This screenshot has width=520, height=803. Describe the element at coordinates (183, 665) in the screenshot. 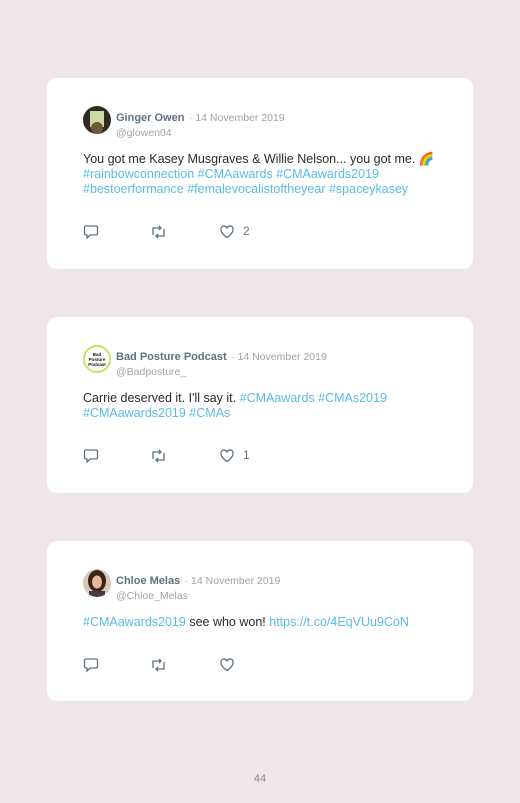

I see `tweet-actions` at that location.